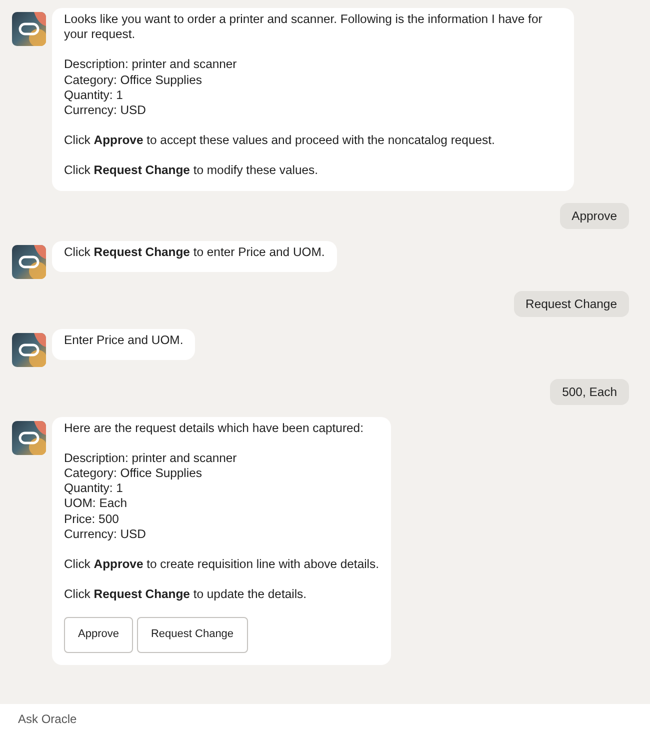  I want to click on action-button: Approve, so click(98, 635).